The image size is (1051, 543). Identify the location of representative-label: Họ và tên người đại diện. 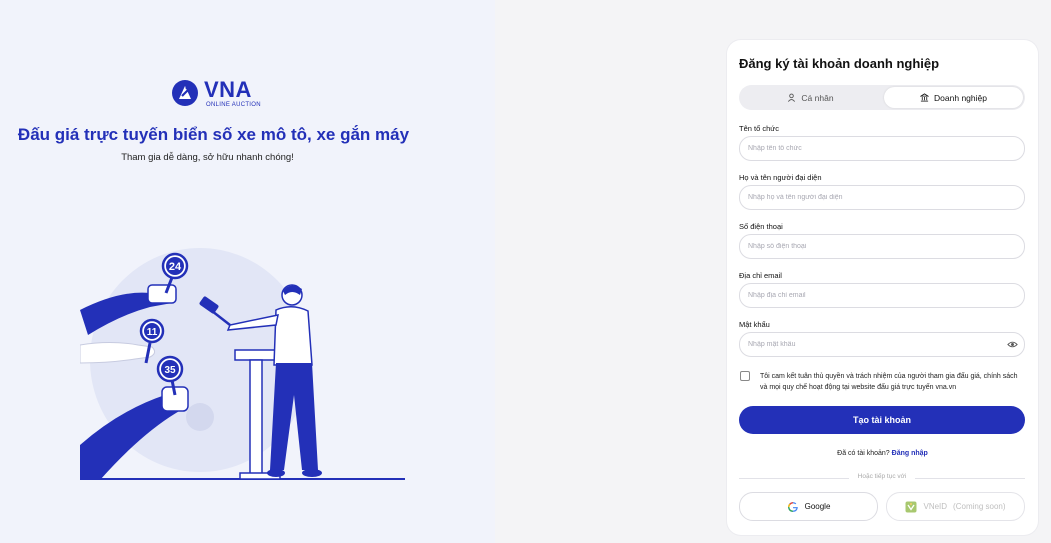
(780, 177).